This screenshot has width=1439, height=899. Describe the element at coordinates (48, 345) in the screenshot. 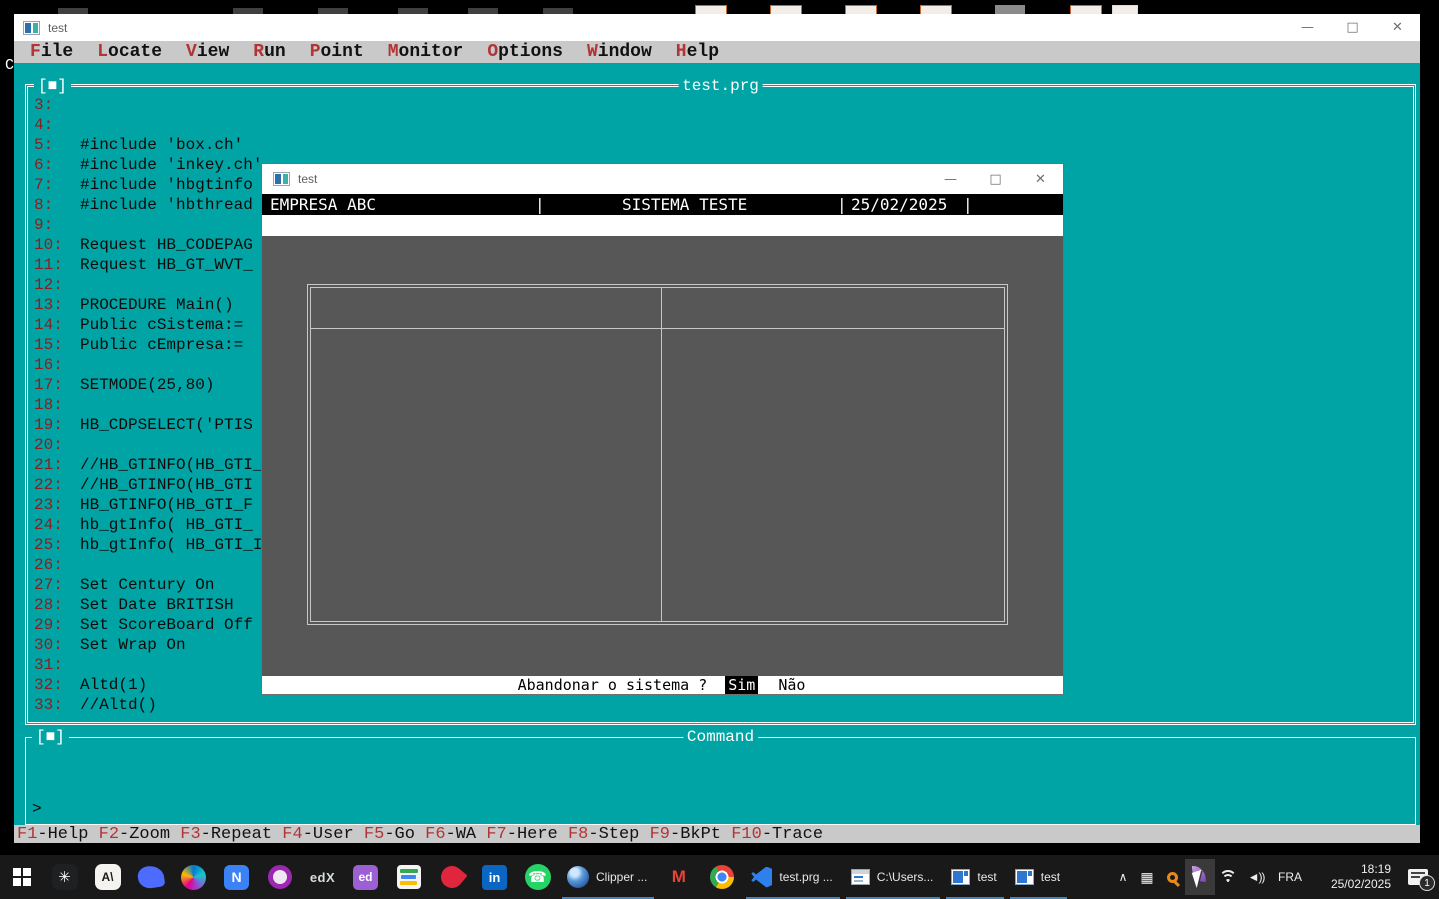

I see `line-number: 15:` at that location.